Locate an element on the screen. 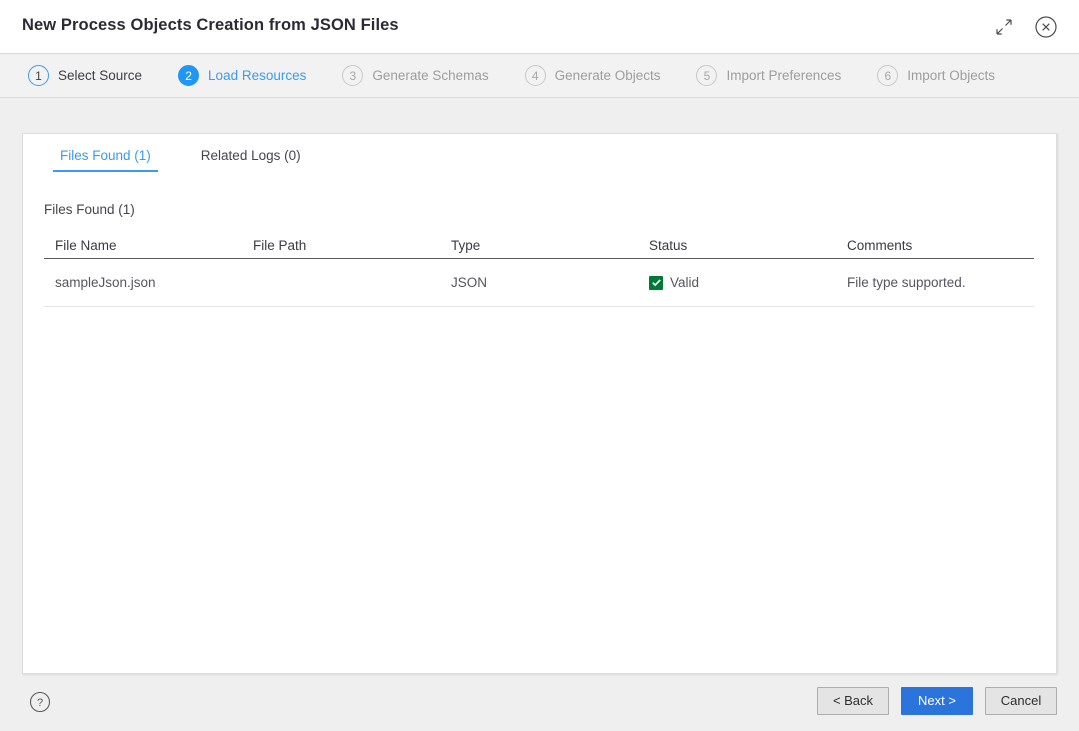 The width and height of the screenshot is (1079, 731). help-circle-icon: ? is located at coordinates (40, 704).